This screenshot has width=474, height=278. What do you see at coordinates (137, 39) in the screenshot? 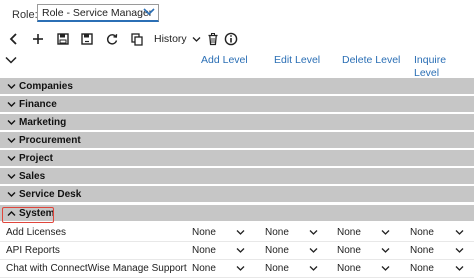
I see `copy-icon` at bounding box center [137, 39].